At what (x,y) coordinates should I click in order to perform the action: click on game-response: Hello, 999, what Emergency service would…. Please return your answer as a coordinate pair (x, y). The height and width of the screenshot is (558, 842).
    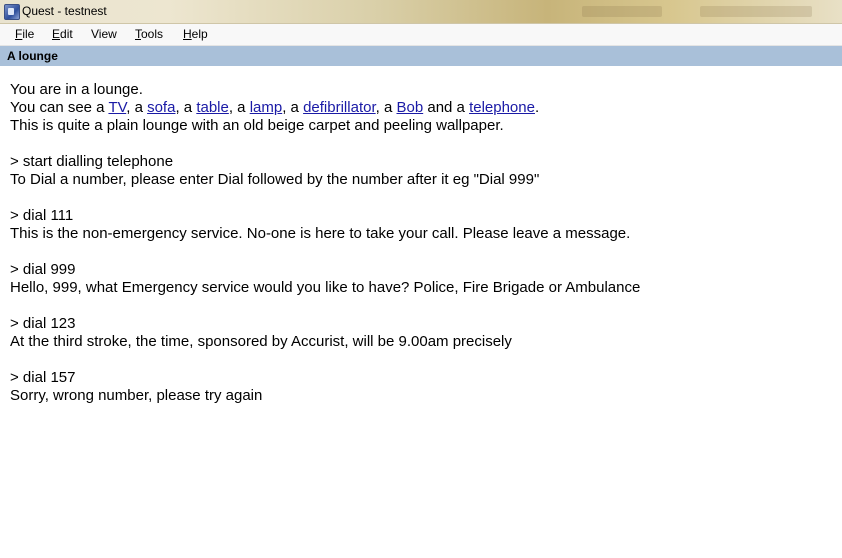
    Looking at the image, I should click on (325, 287).